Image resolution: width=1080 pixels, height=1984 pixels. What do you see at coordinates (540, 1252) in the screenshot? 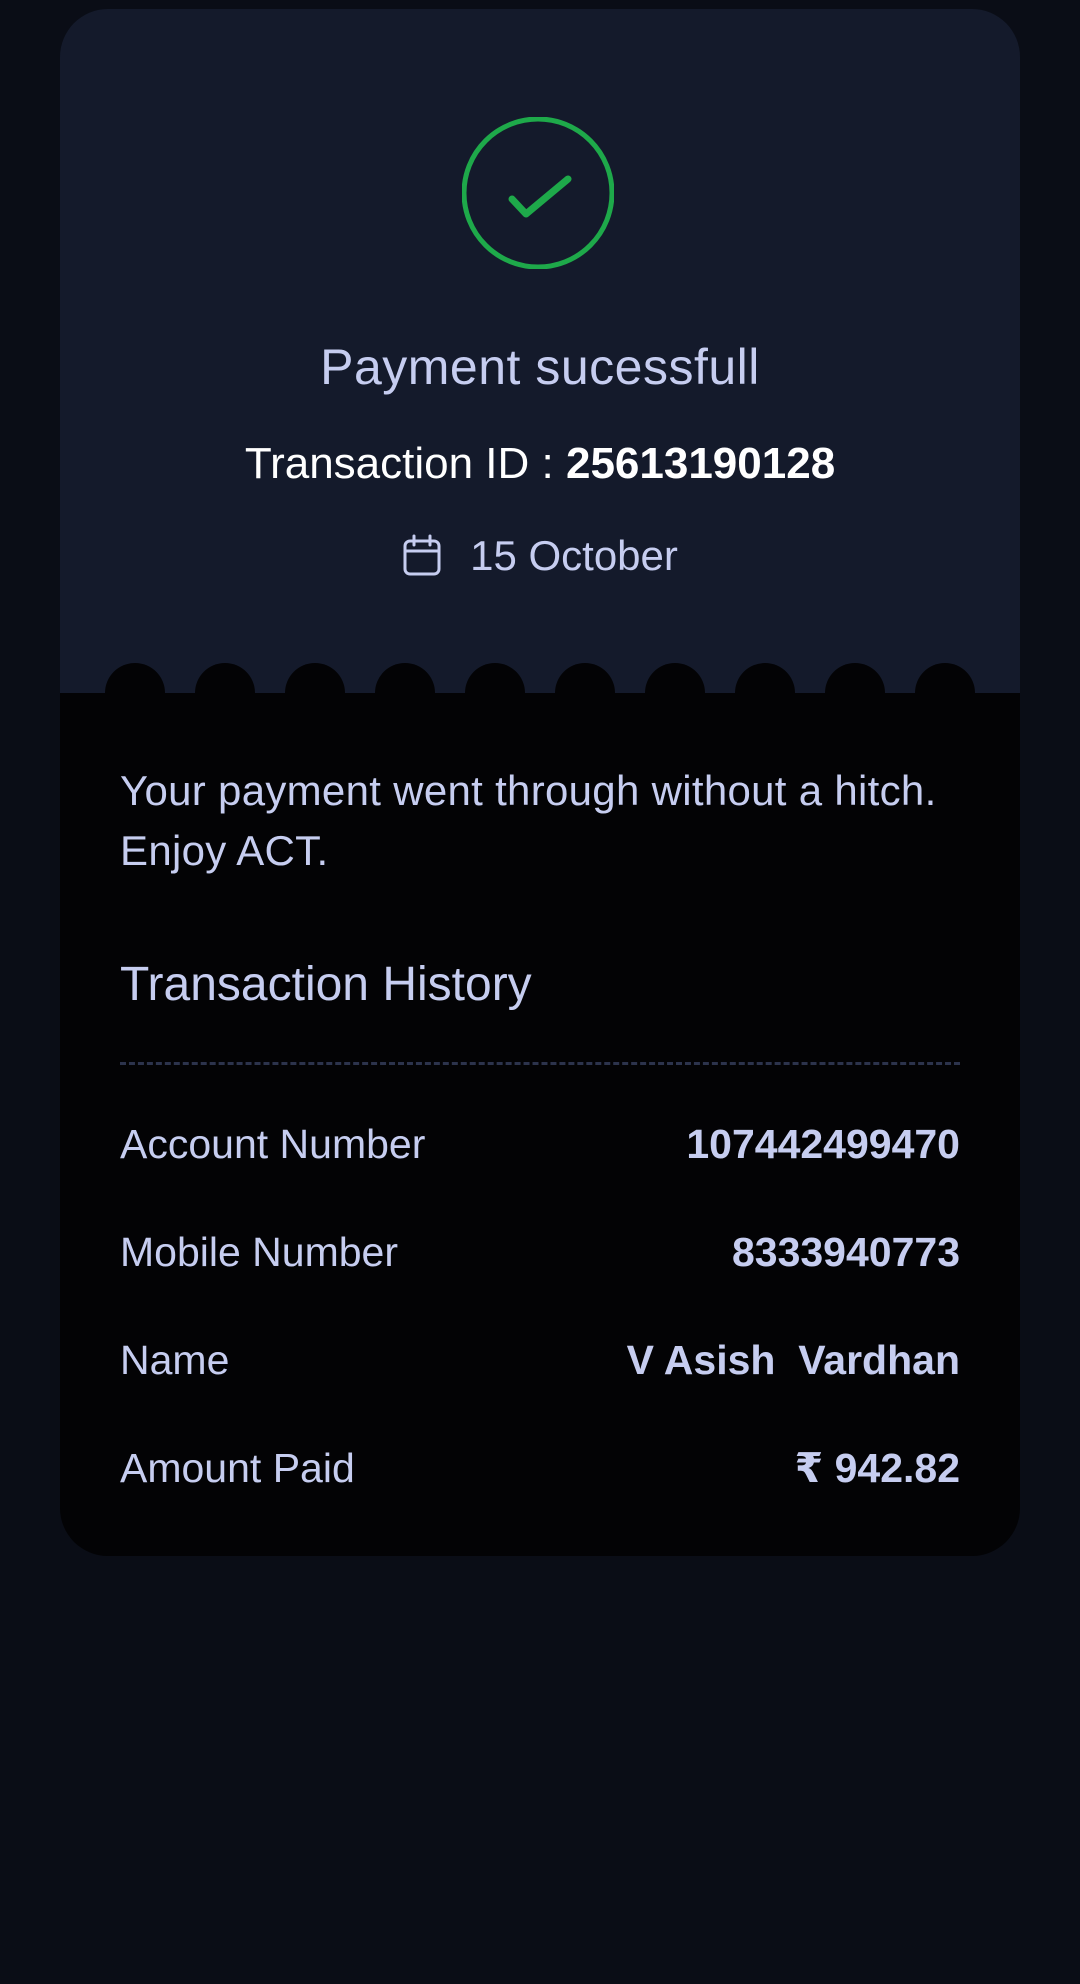
I see `mobile-number-row: Mobile Number 8333940773` at bounding box center [540, 1252].